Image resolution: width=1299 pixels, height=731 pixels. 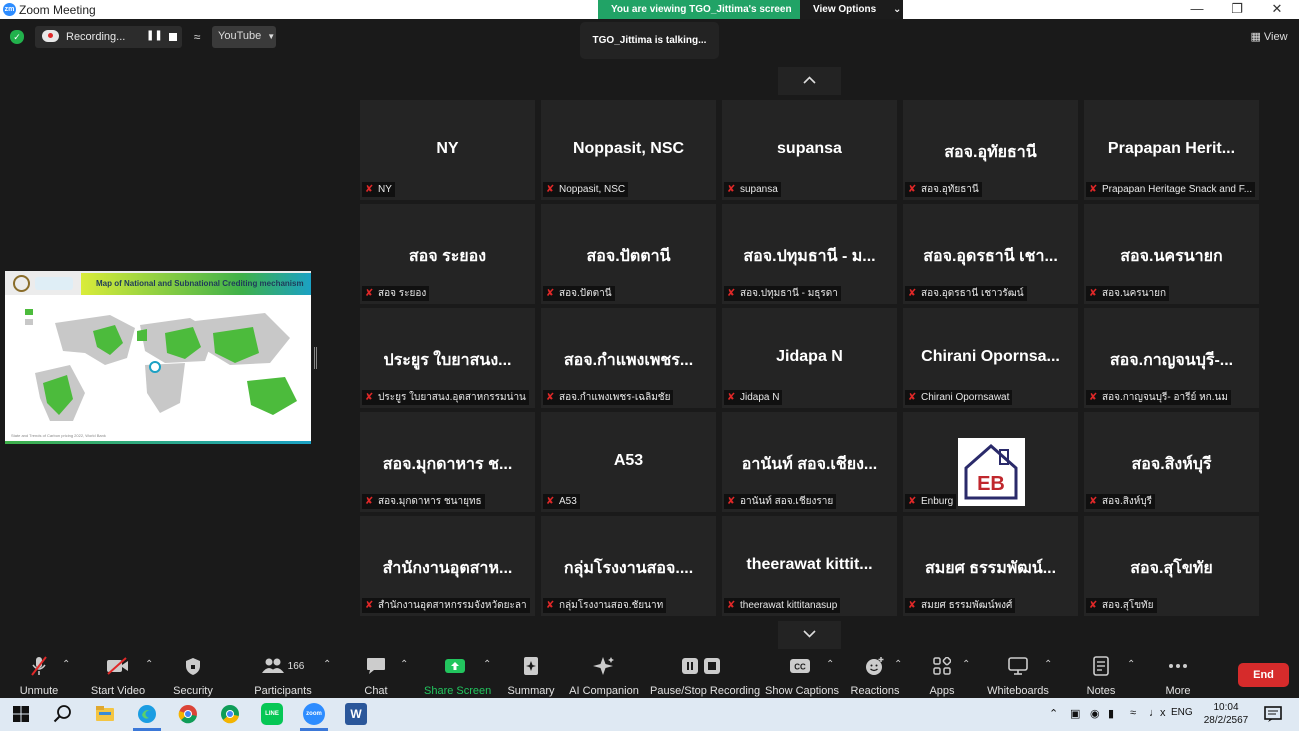 I want to click on windows-start-icon, so click(x=21, y=714).